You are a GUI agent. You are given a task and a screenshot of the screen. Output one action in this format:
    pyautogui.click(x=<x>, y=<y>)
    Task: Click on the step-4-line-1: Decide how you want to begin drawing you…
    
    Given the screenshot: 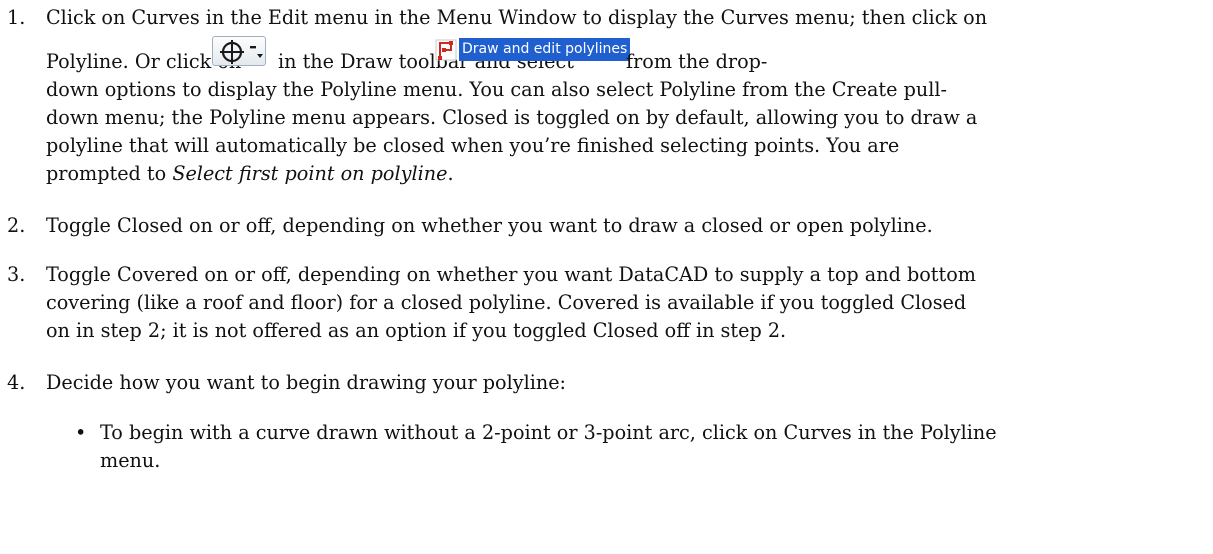 What is the action you would take?
    pyautogui.click(x=306, y=382)
    